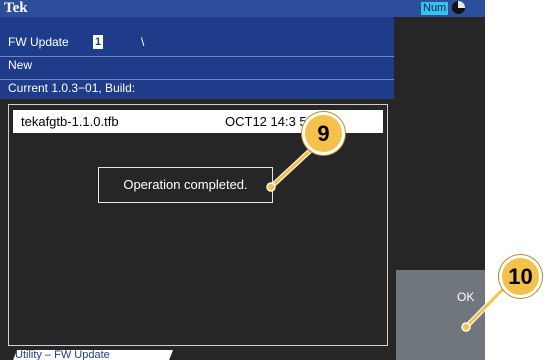 This screenshot has width=552, height=360. I want to click on ok-label: OK, so click(466, 297).